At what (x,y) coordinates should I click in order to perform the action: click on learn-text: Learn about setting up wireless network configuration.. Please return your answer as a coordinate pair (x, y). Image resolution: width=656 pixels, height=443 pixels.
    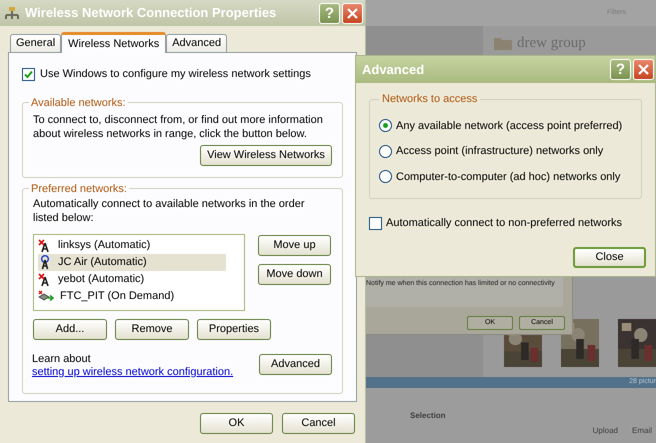
    Looking at the image, I should click on (133, 366).